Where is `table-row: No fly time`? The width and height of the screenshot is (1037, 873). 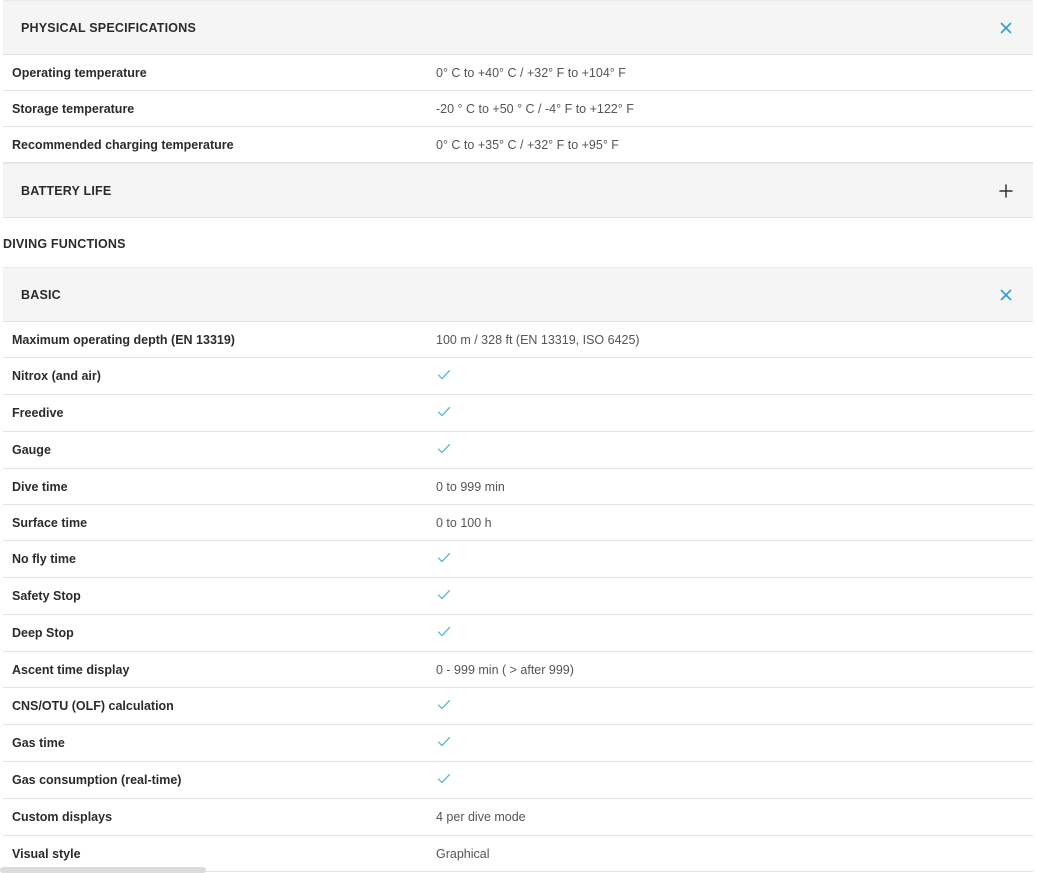 table-row: No fly time is located at coordinates (518, 559).